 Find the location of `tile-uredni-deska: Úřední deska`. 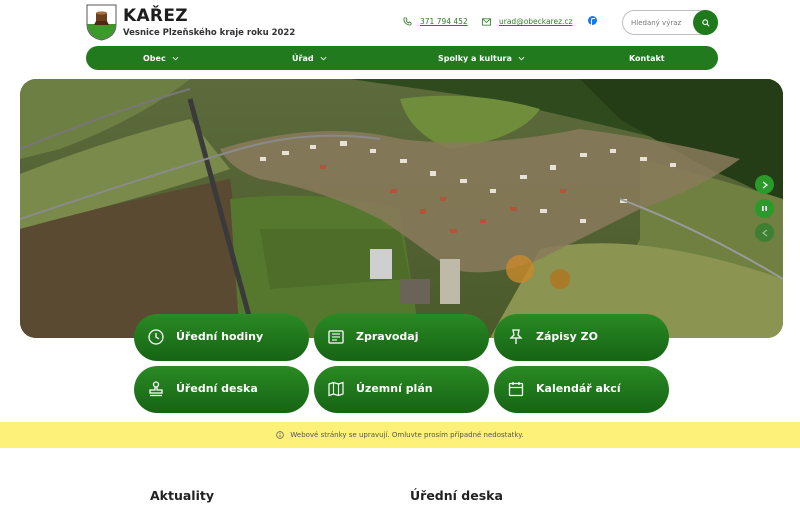

tile-uredni-deska: Úřední deska is located at coordinates (221, 389).